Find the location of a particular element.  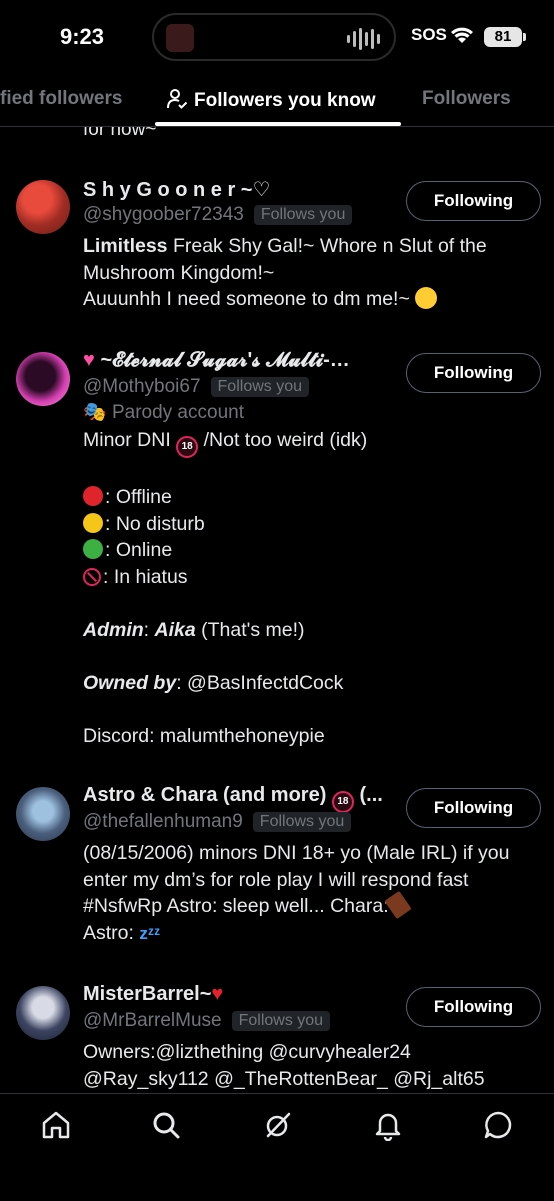

bio-bold-italic: Admin is located at coordinates (113, 629).